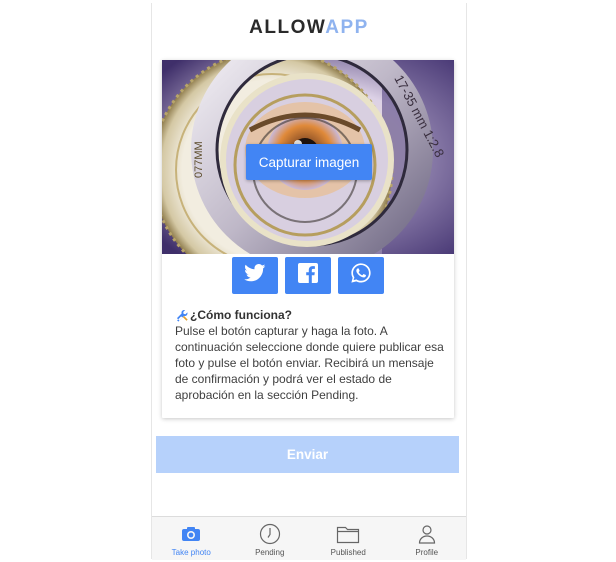 The image size is (616, 562). I want to click on app-header: ALLOWAPP, so click(309, 28).